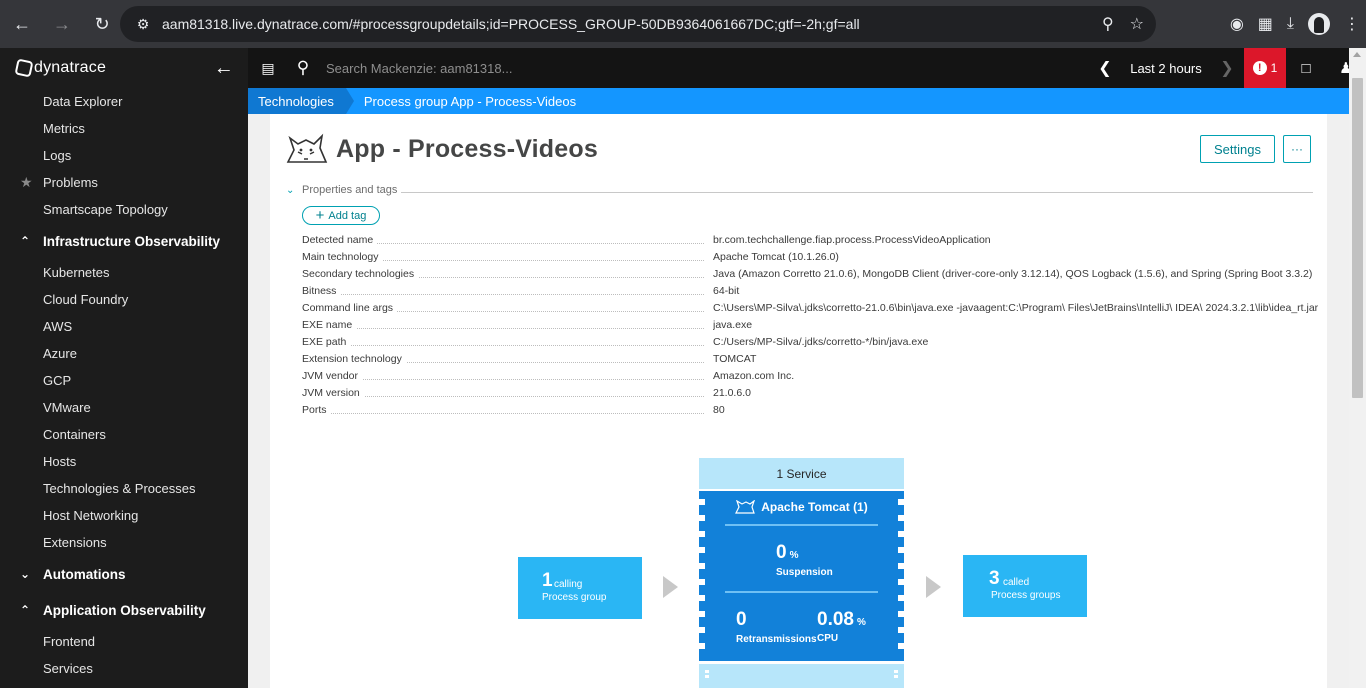 The height and width of the screenshot is (688, 1366). I want to click on property-row: Bitness 64-bit, so click(811, 291).